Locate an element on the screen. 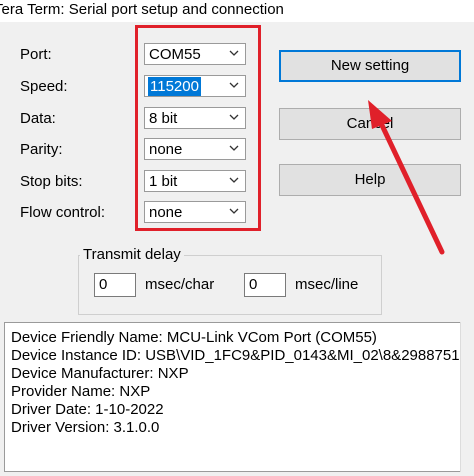  help-button: Help is located at coordinates (370, 180).